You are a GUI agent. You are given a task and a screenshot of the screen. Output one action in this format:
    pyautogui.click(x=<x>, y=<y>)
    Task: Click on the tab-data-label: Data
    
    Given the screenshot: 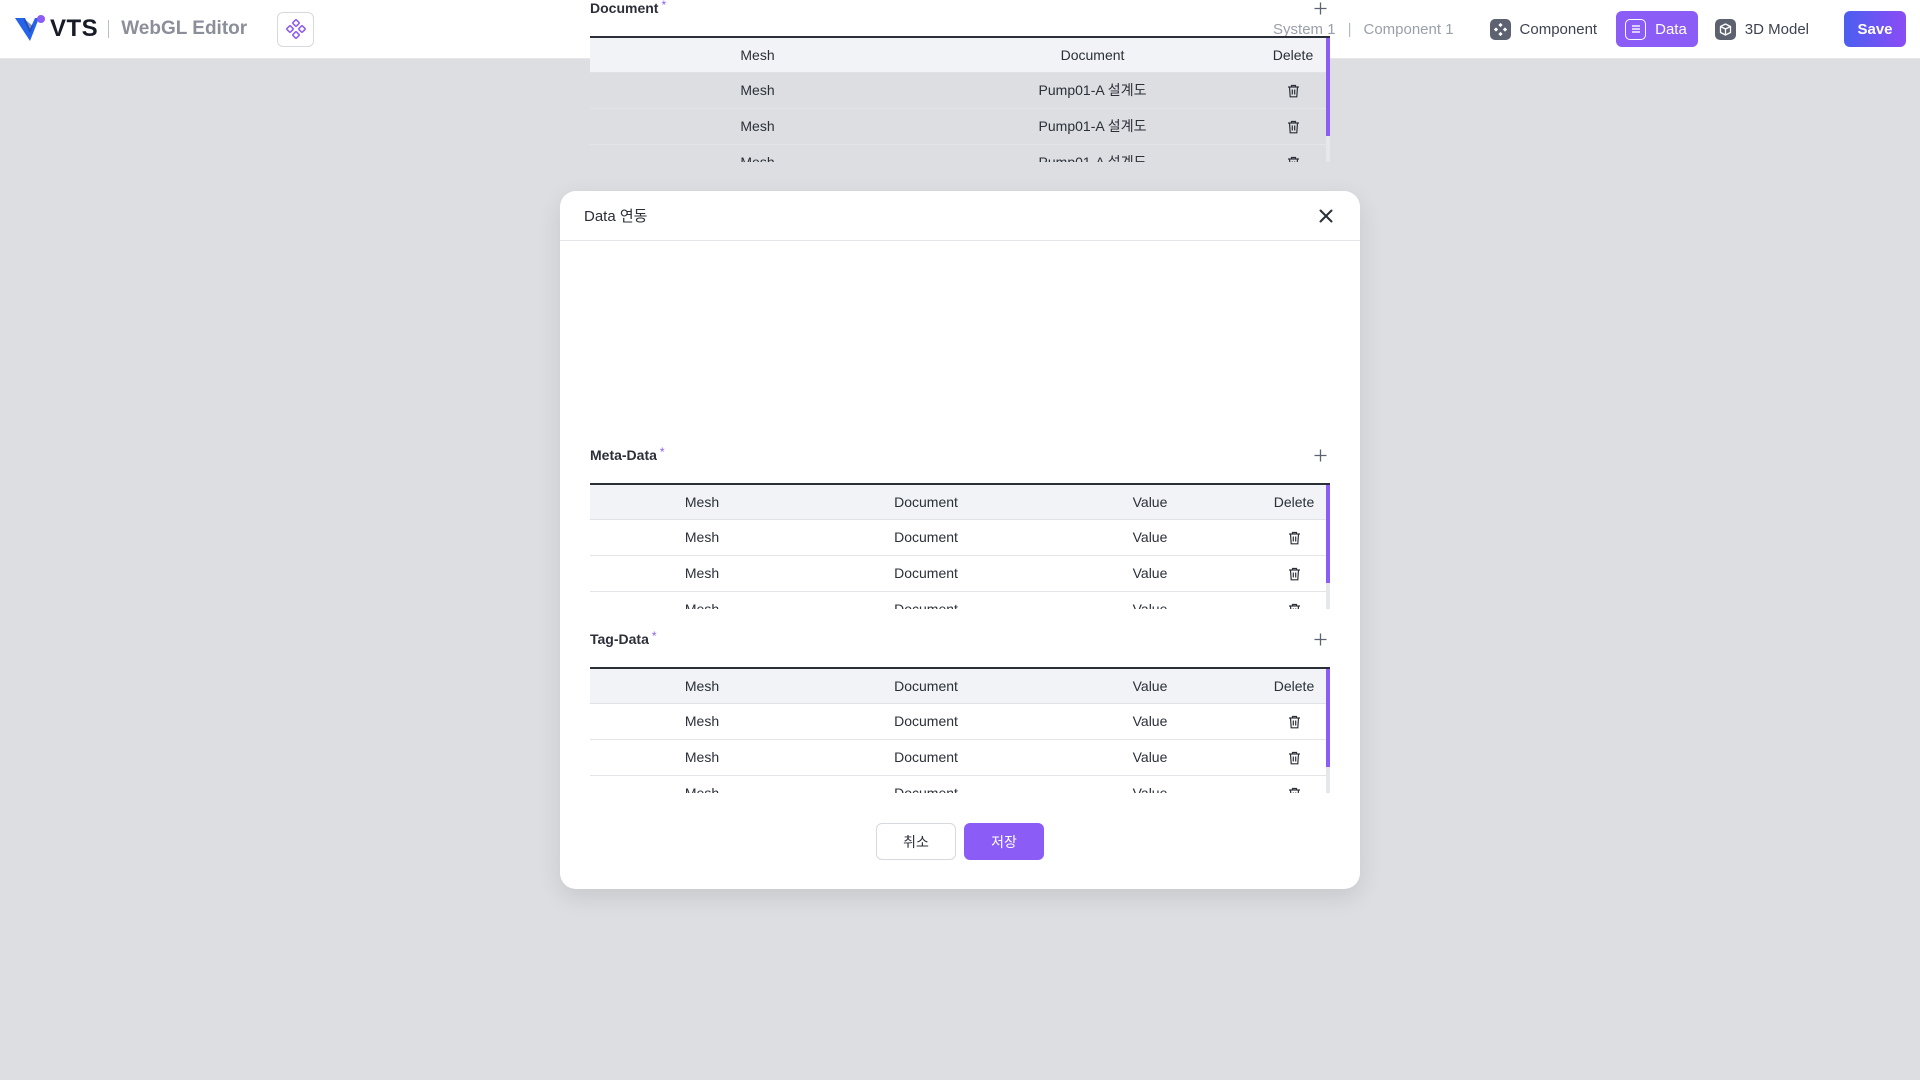 What is the action you would take?
    pyautogui.click(x=1671, y=29)
    